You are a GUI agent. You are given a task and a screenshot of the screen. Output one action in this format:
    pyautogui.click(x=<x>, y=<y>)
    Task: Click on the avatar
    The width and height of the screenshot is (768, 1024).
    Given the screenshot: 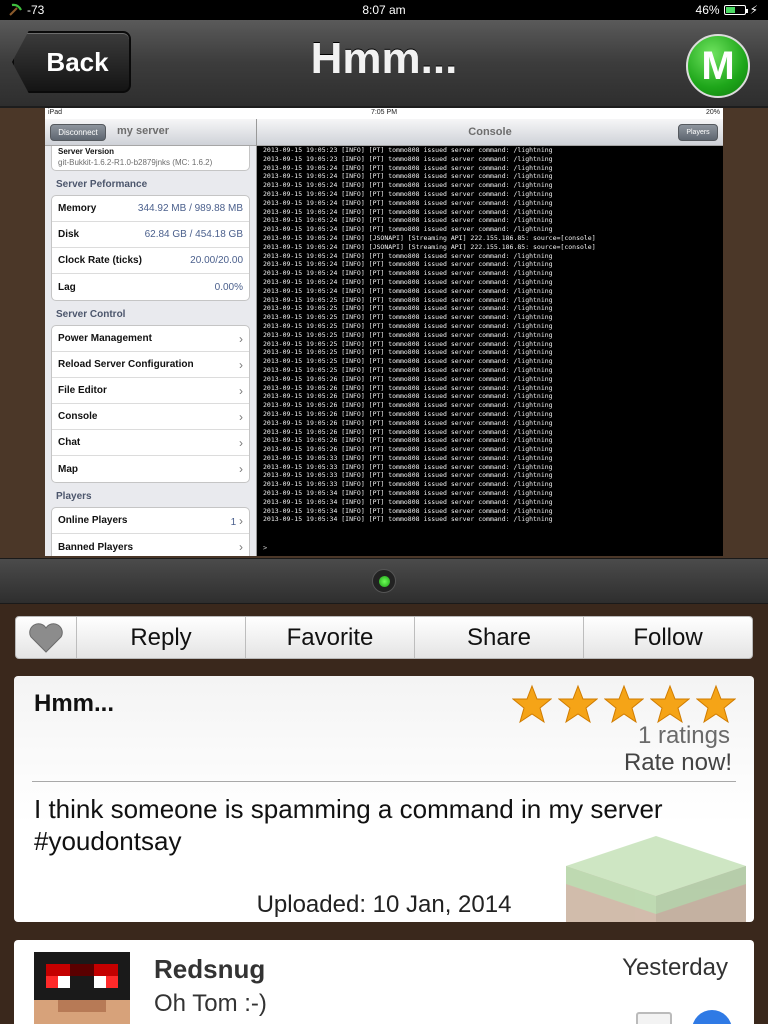 What is the action you would take?
    pyautogui.click(x=82, y=988)
    